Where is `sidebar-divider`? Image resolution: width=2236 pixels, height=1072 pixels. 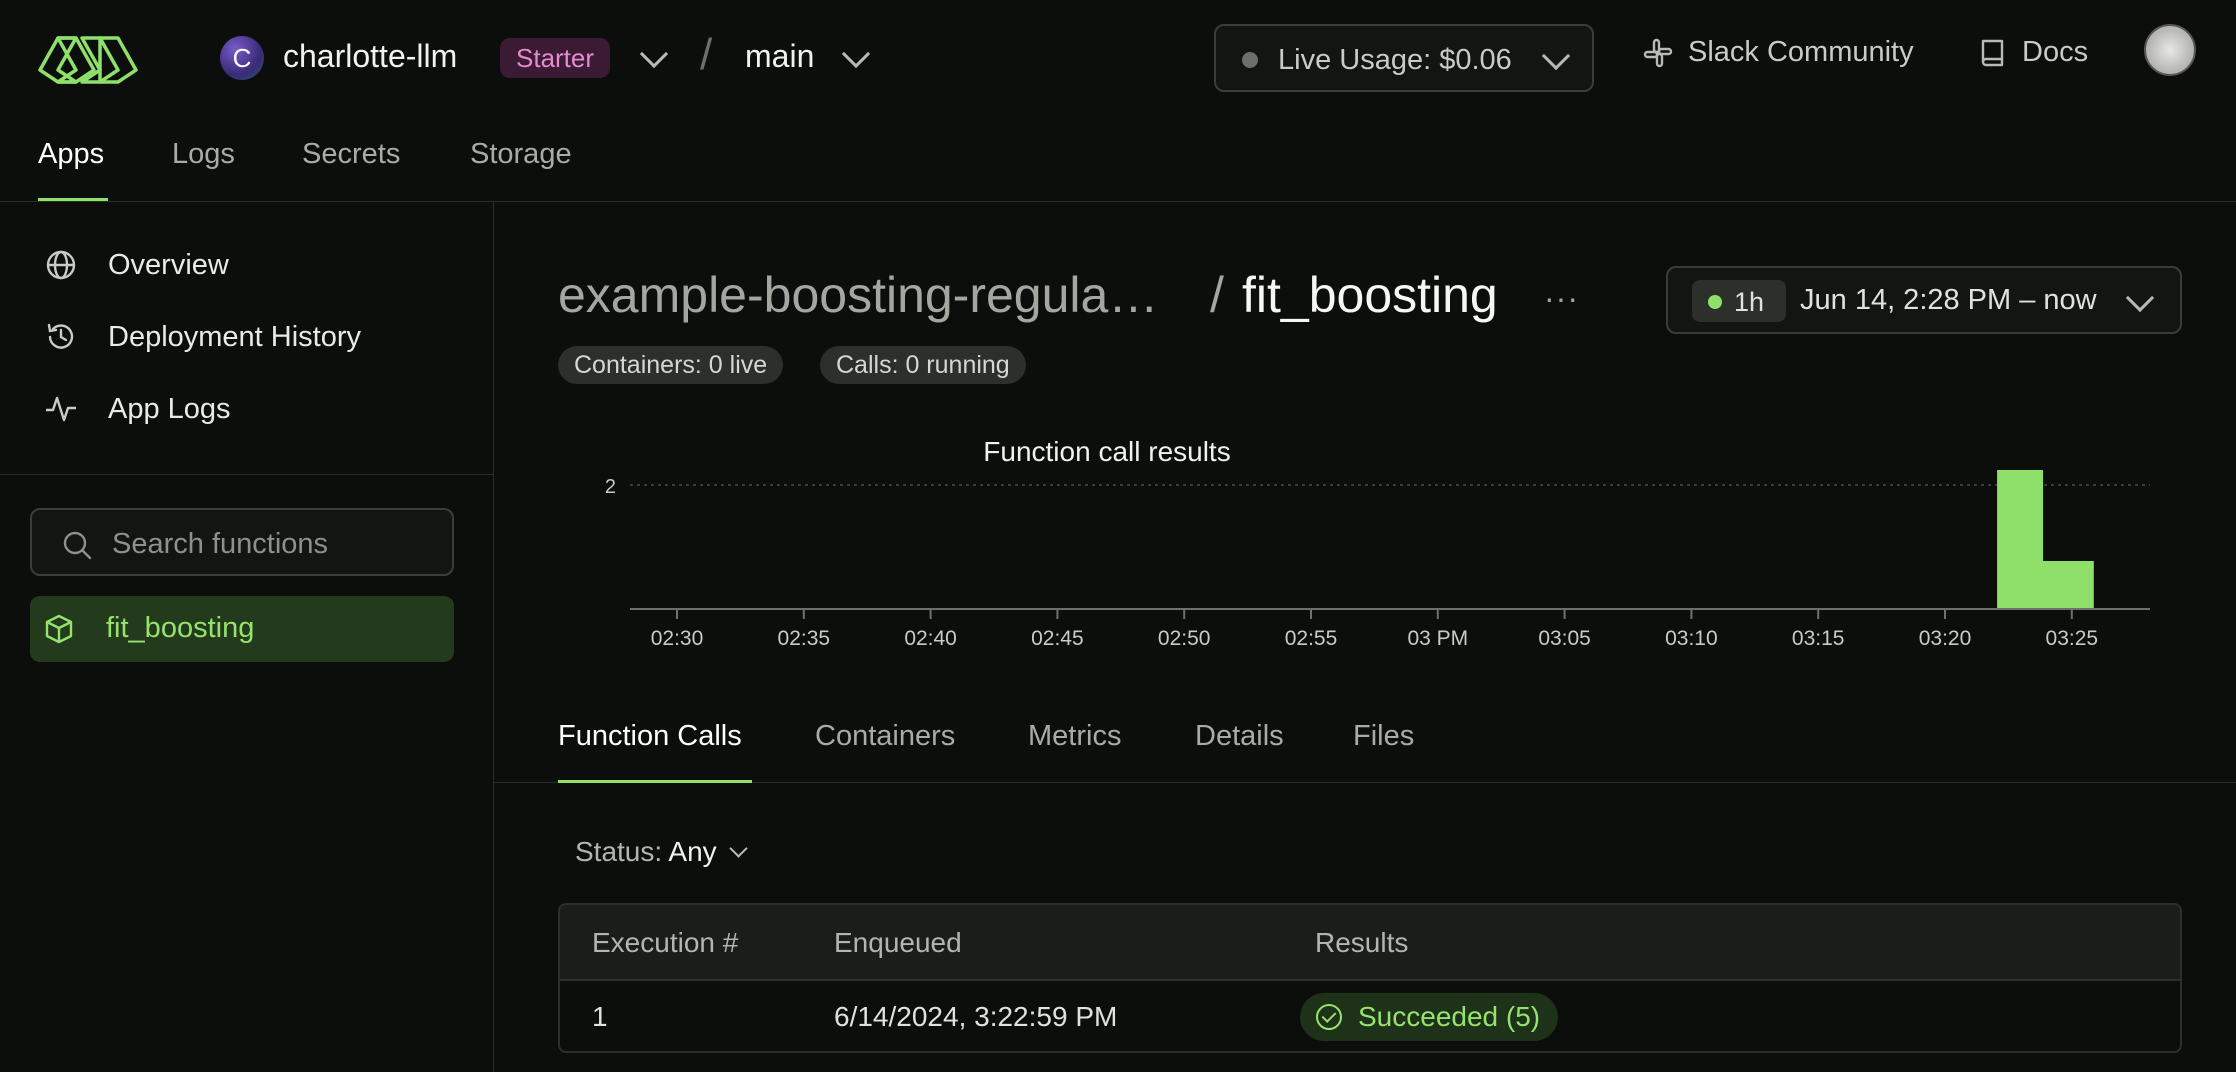 sidebar-divider is located at coordinates (247, 474).